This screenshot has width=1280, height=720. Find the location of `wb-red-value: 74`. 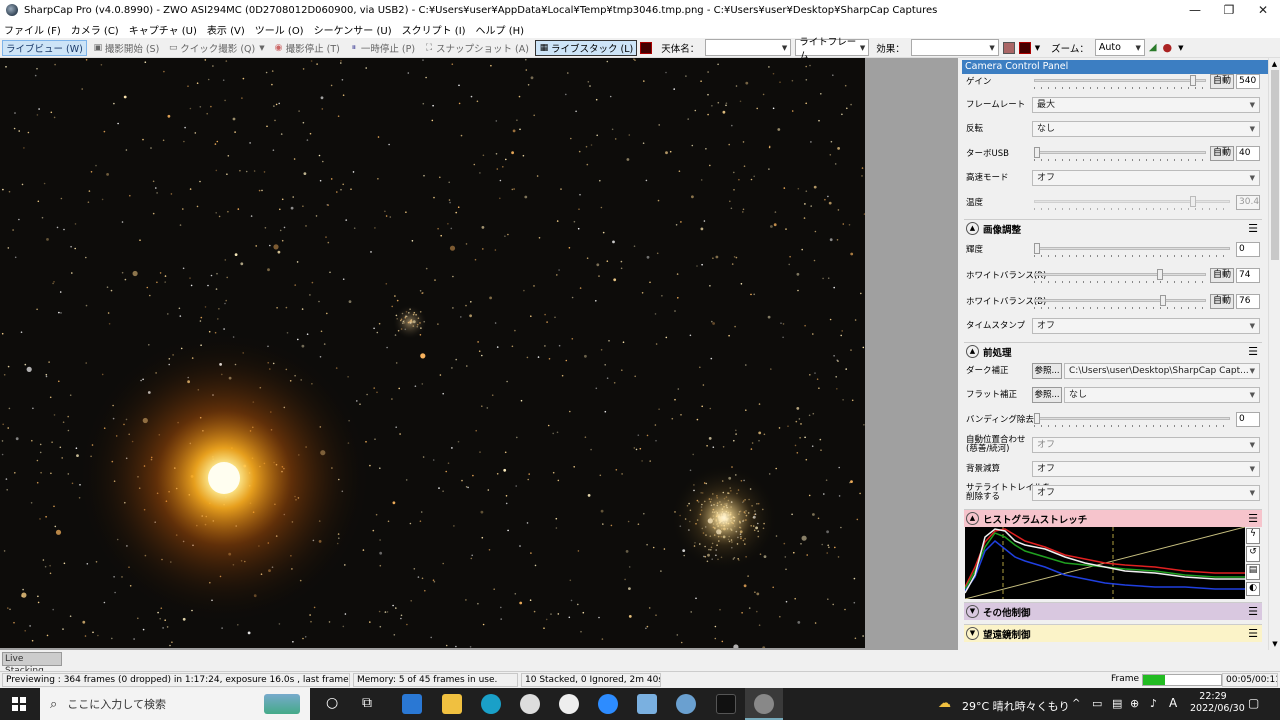

wb-red-value: 74 is located at coordinates (1248, 275).